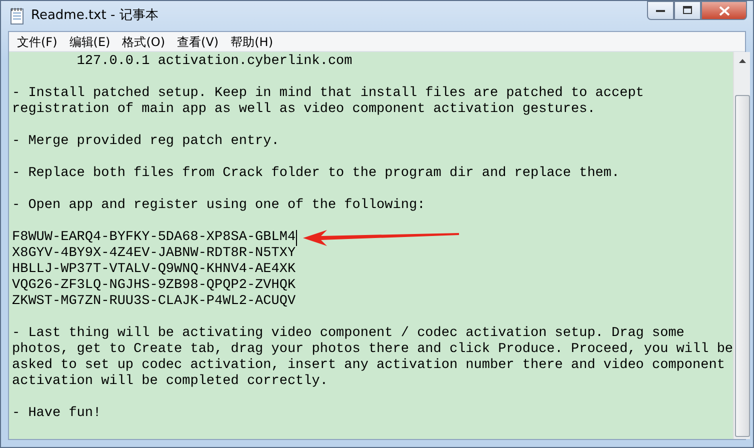 This screenshot has height=448, width=754. What do you see at coordinates (170, 382) in the screenshot?
I see `text-line: activation will be completed correctly.` at bounding box center [170, 382].